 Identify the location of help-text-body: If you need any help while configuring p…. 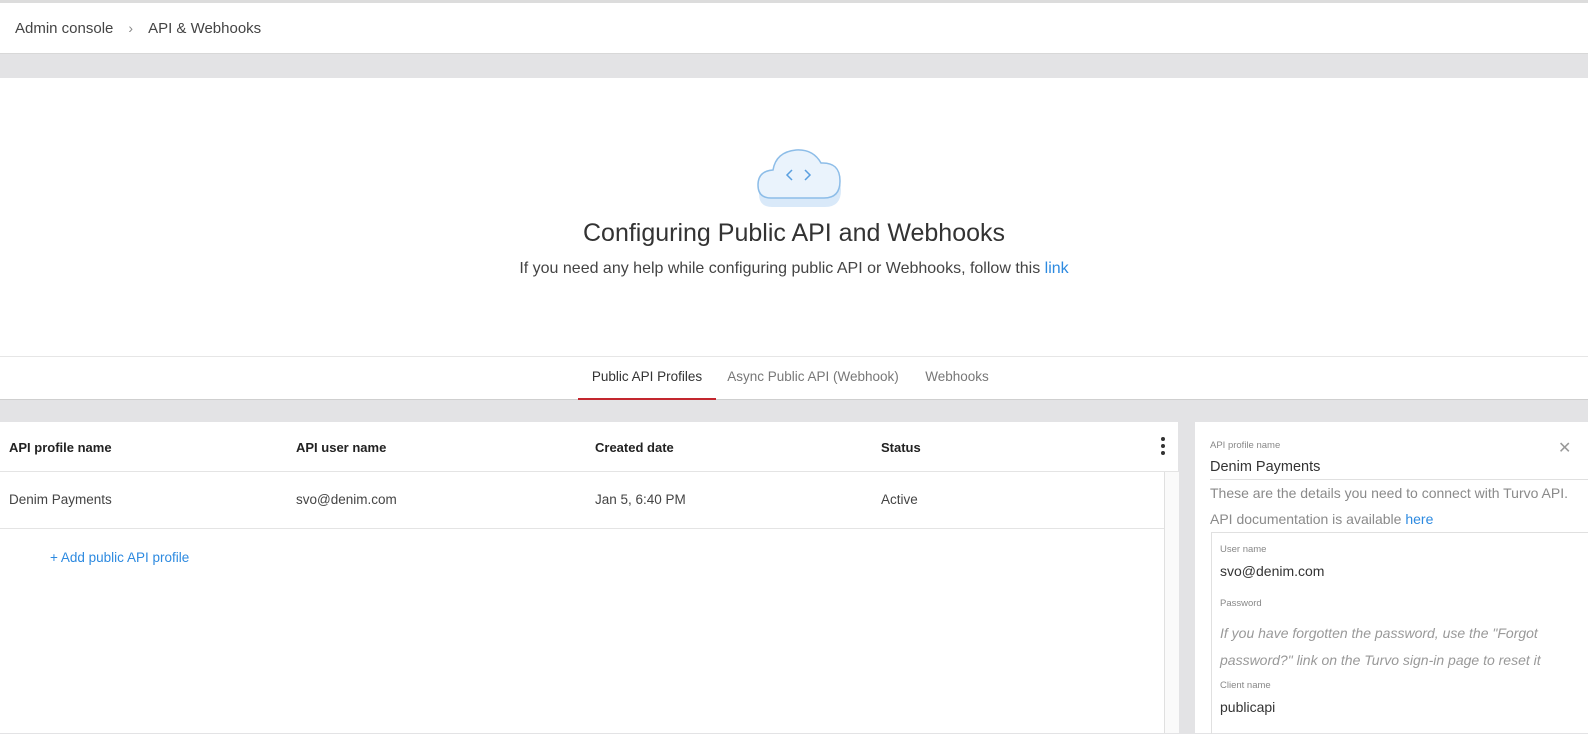
(780, 268).